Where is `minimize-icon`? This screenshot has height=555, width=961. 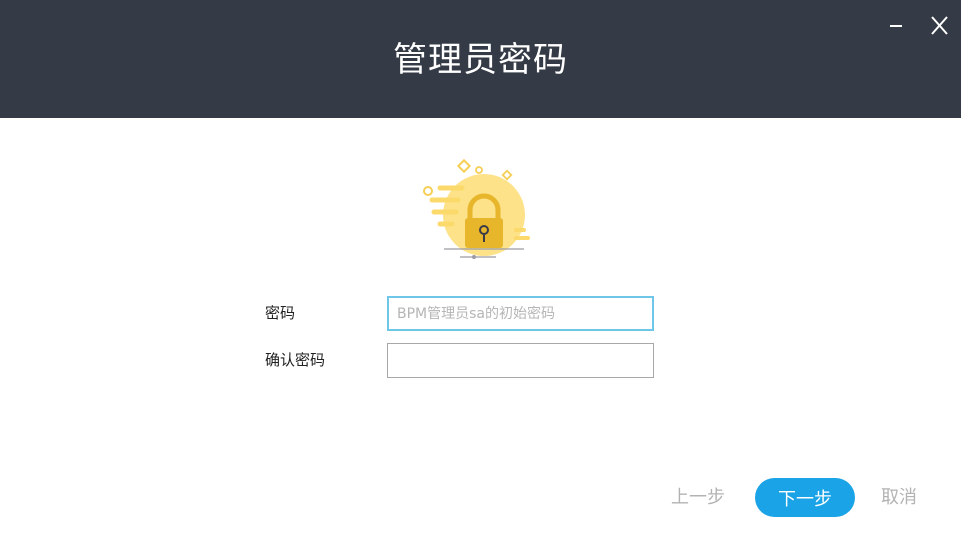 minimize-icon is located at coordinates (896, 26).